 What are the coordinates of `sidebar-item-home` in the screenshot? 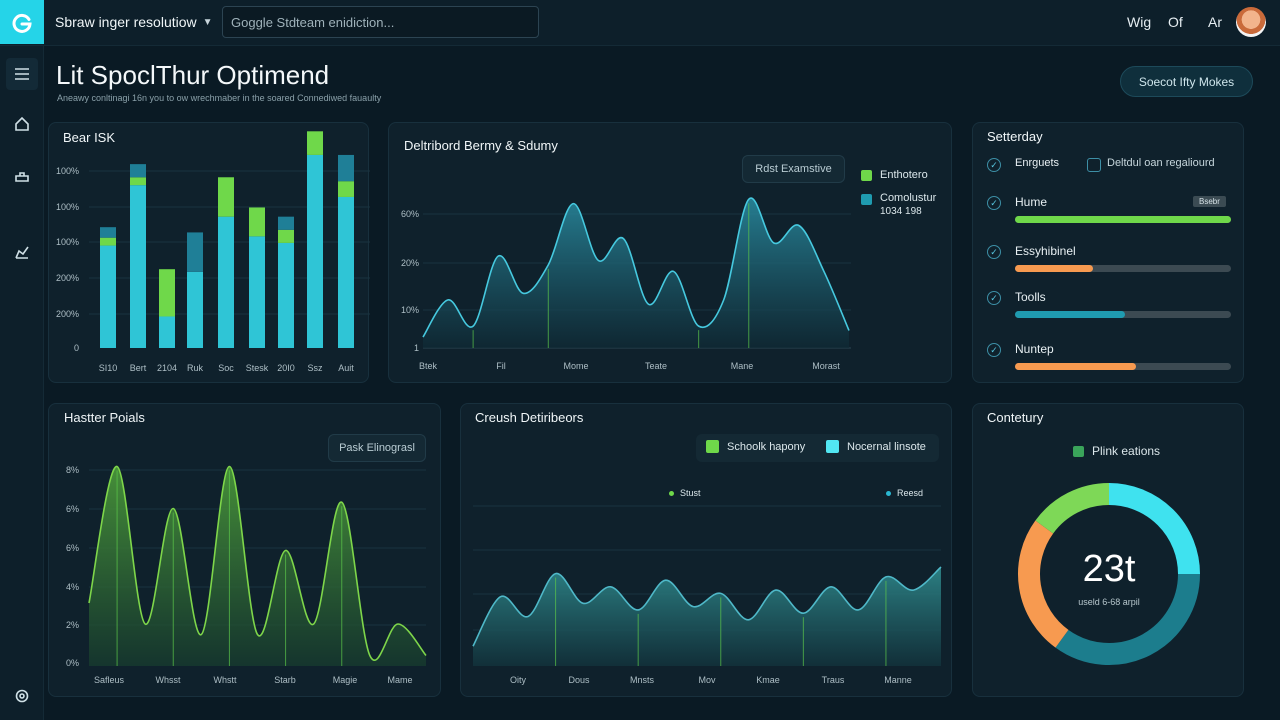 It's located at (22, 124).